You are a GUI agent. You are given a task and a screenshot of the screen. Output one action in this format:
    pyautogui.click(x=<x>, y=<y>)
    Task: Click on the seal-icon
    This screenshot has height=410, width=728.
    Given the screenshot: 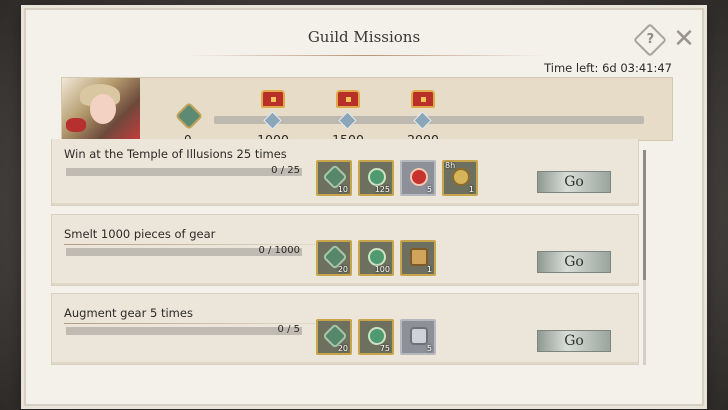 What is the action you would take?
    pyautogui.click(x=461, y=177)
    